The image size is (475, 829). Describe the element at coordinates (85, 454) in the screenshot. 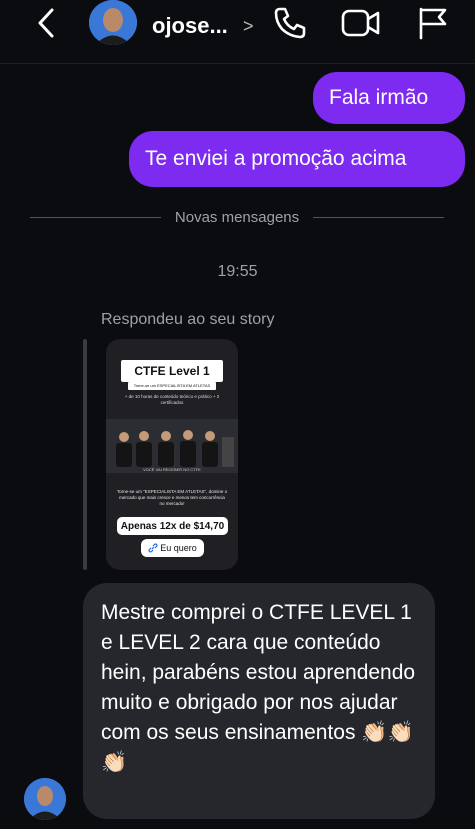

I see `story-reply-bar` at that location.